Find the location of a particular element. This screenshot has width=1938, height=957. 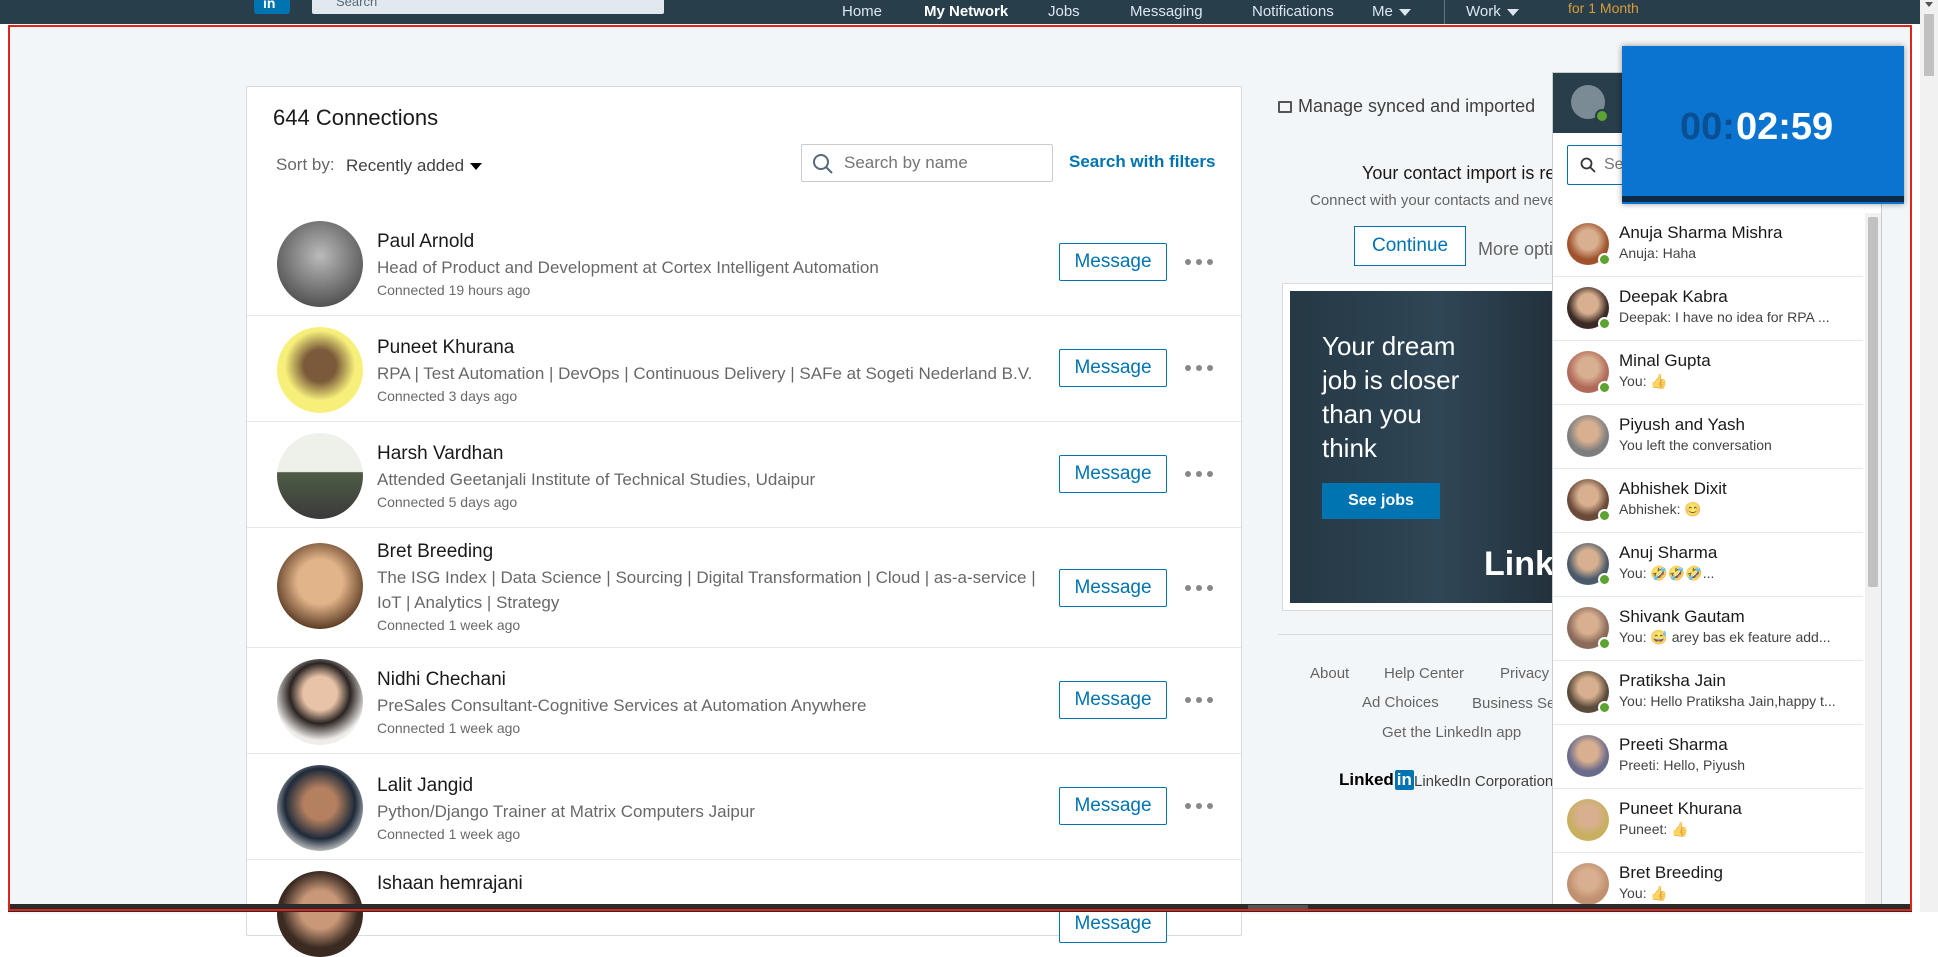

conversation-name: Bret Breeding is located at coordinates (1671, 872).